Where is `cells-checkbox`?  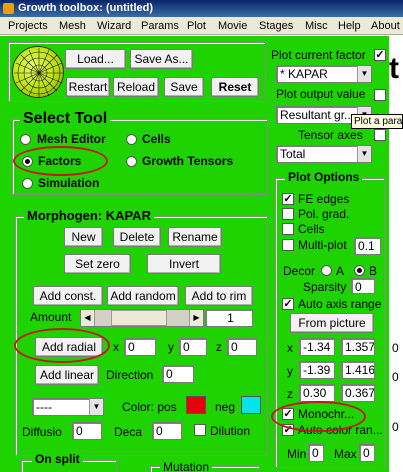
cells-checkbox is located at coordinates (288, 229).